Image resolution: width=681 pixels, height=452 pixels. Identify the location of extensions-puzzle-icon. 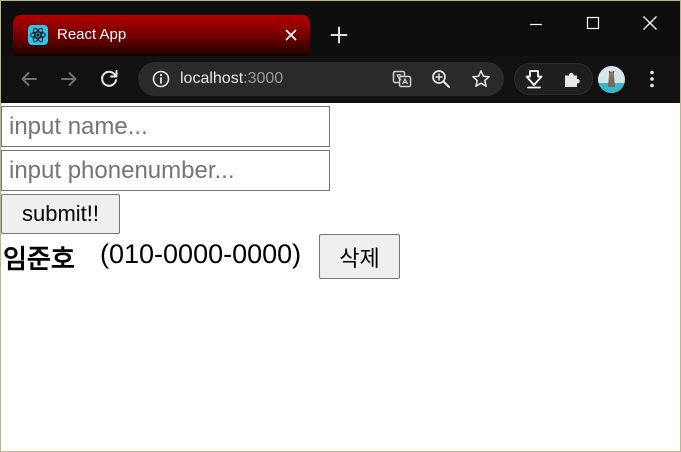
(572, 79).